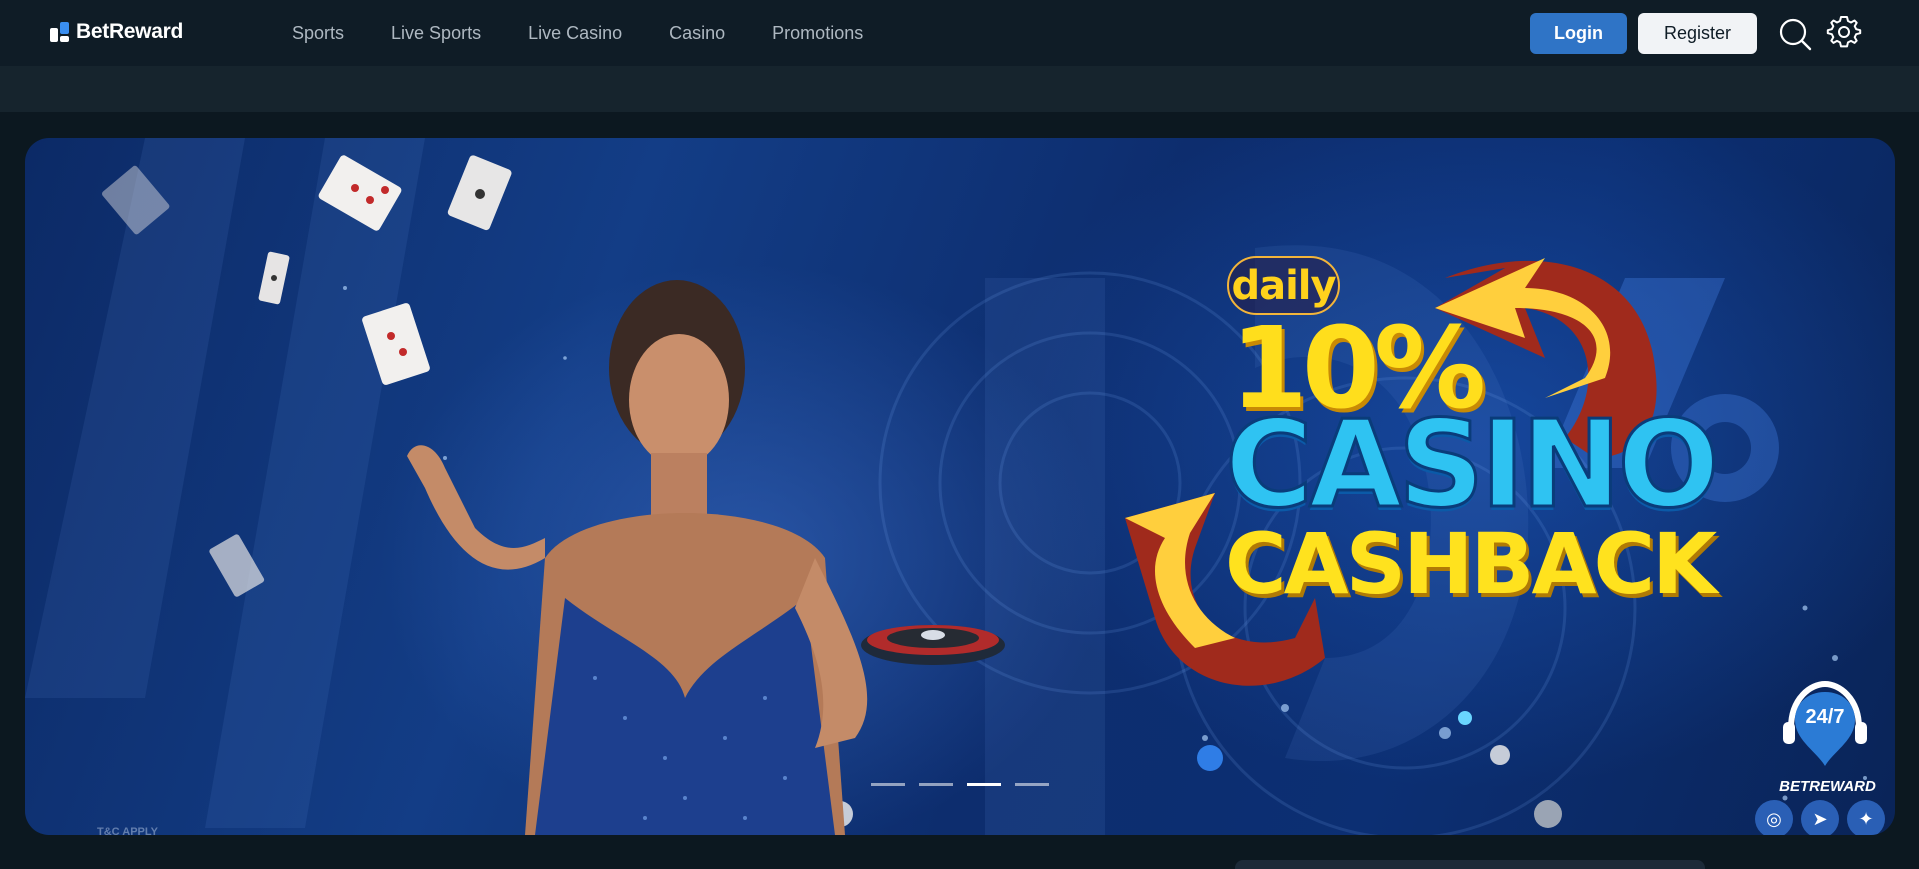  I want to click on logo-text: BetReward, so click(129, 31).